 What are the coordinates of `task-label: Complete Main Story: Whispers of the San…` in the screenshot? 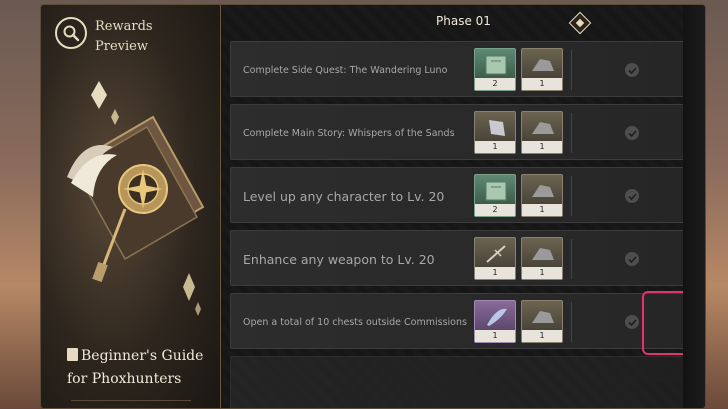 It's located at (349, 133).